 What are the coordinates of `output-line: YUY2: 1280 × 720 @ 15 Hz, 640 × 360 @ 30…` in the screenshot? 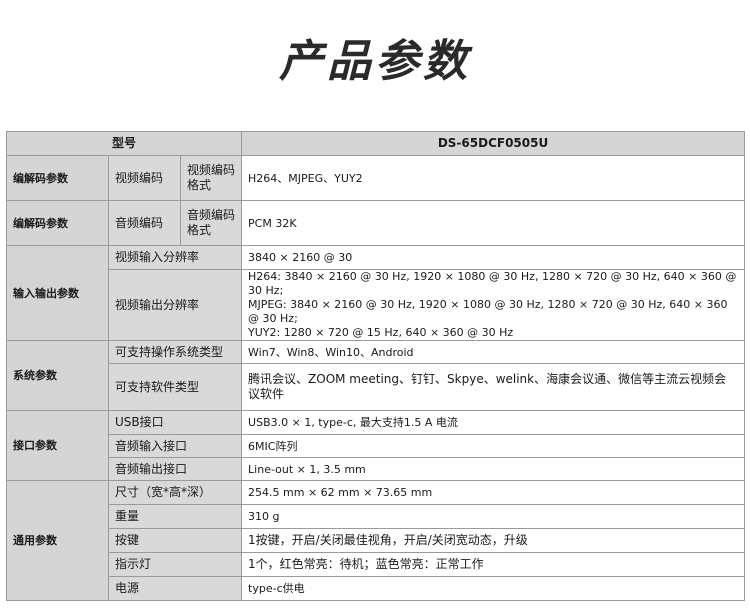 It's located at (381, 332).